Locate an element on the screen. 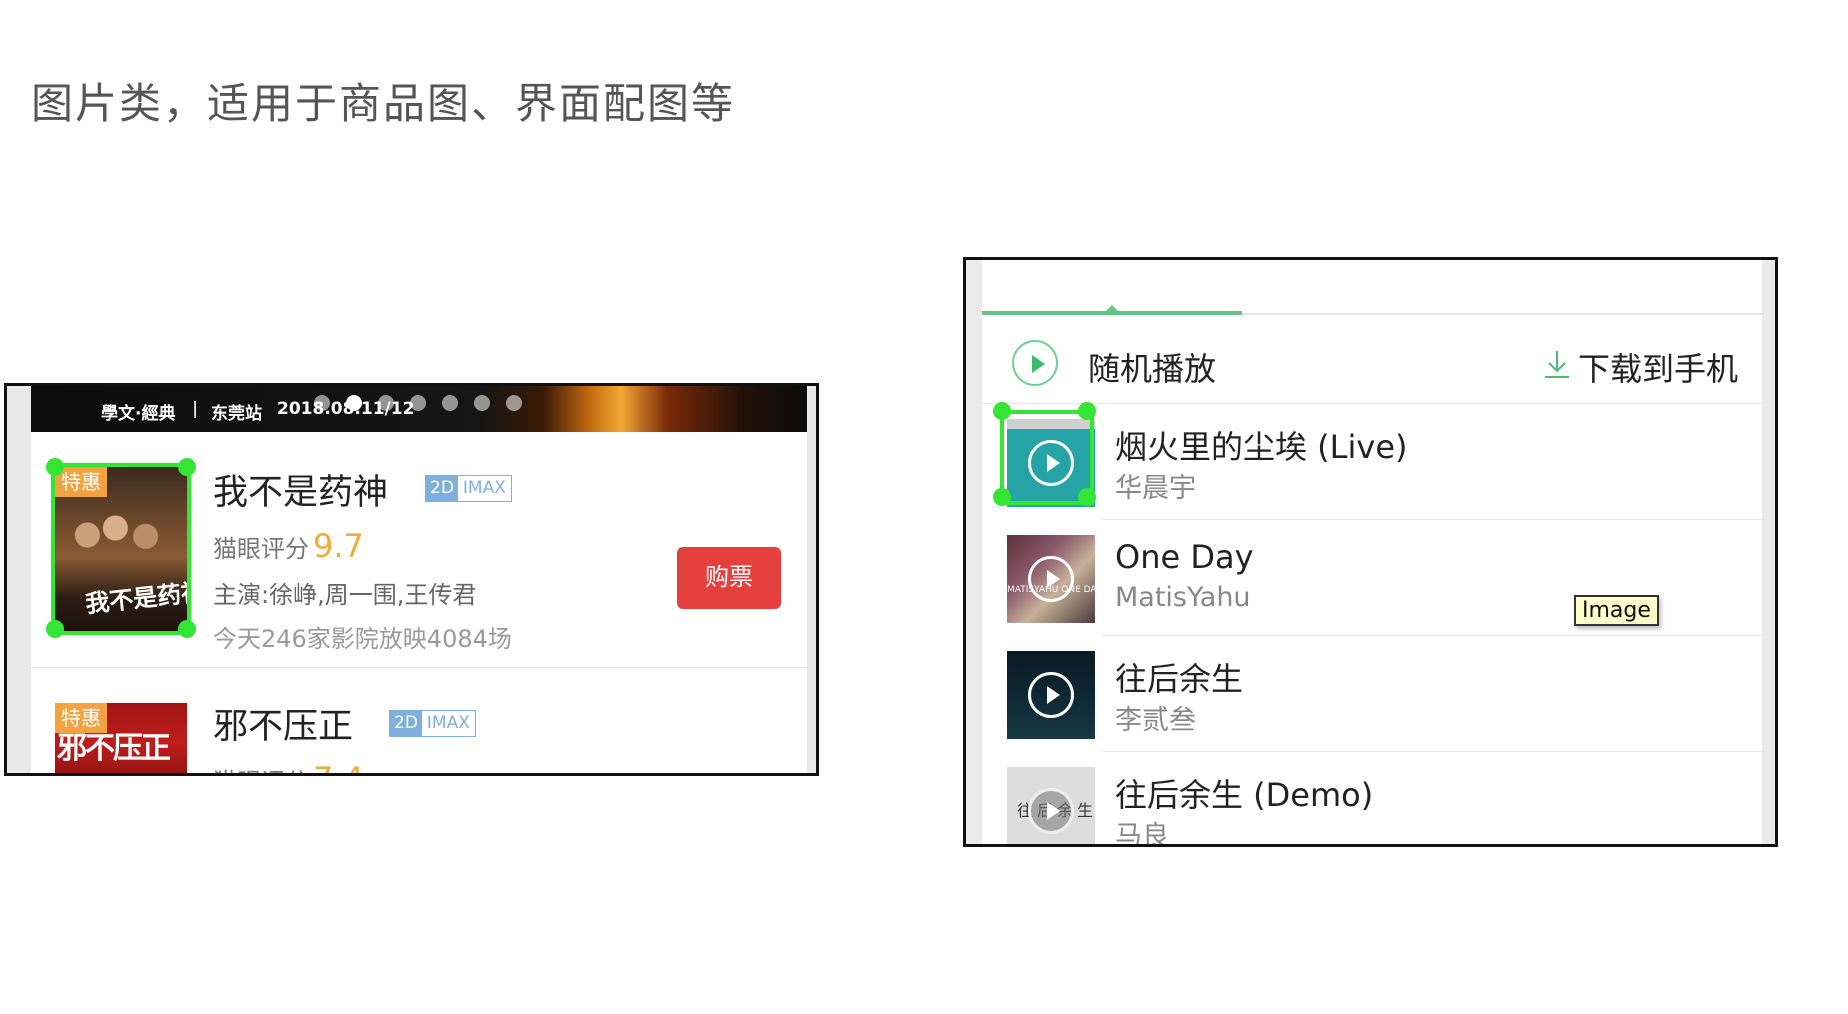 This screenshot has width=1848, height=1014. song-item: 往后余生 往后余生 (Demo) 马良 is located at coordinates (1372, 799).